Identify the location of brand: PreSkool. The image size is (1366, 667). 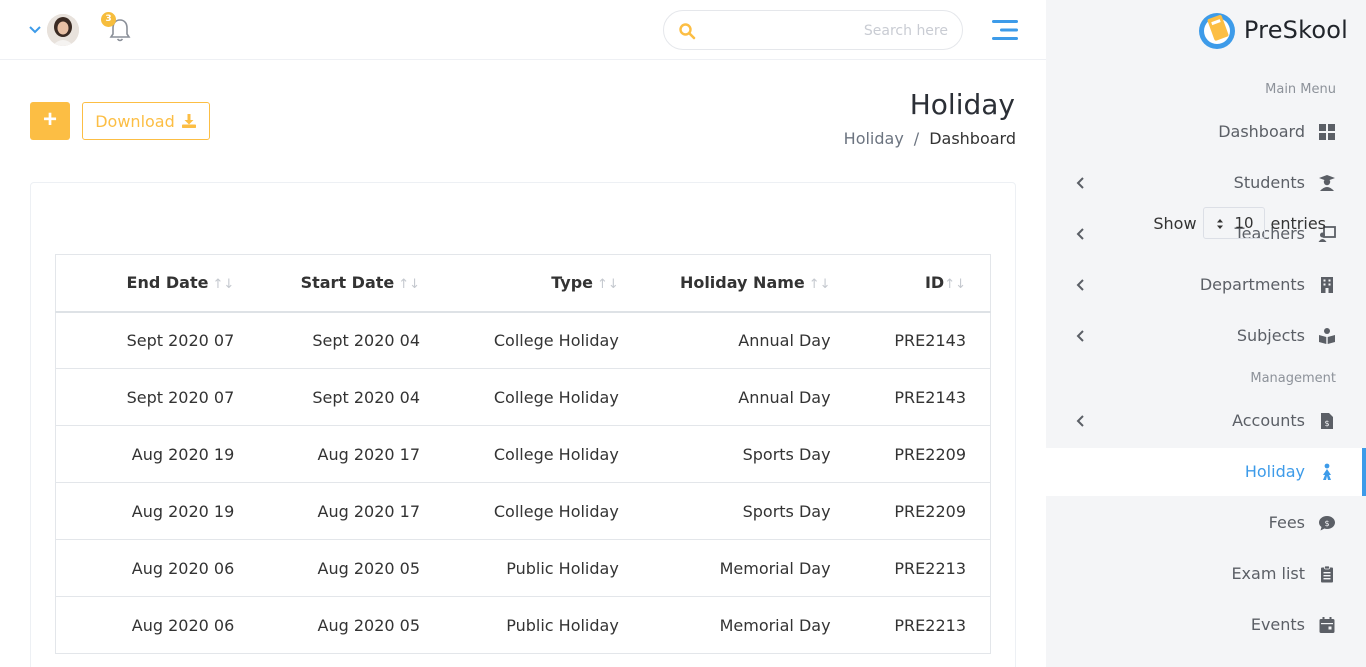
(1272, 30).